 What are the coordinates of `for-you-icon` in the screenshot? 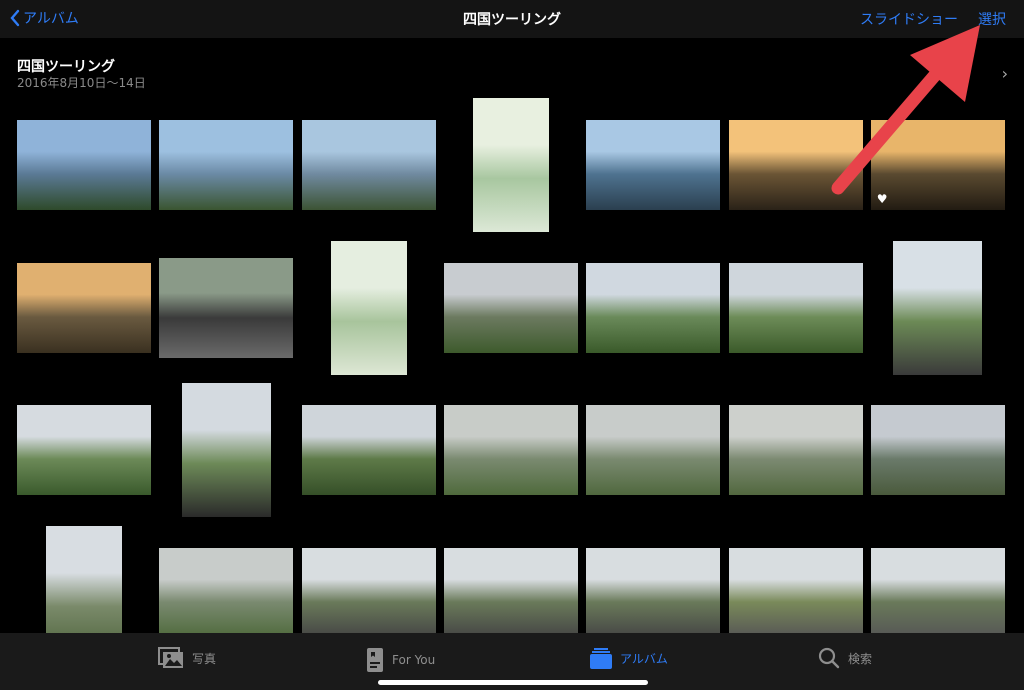 It's located at (375, 660).